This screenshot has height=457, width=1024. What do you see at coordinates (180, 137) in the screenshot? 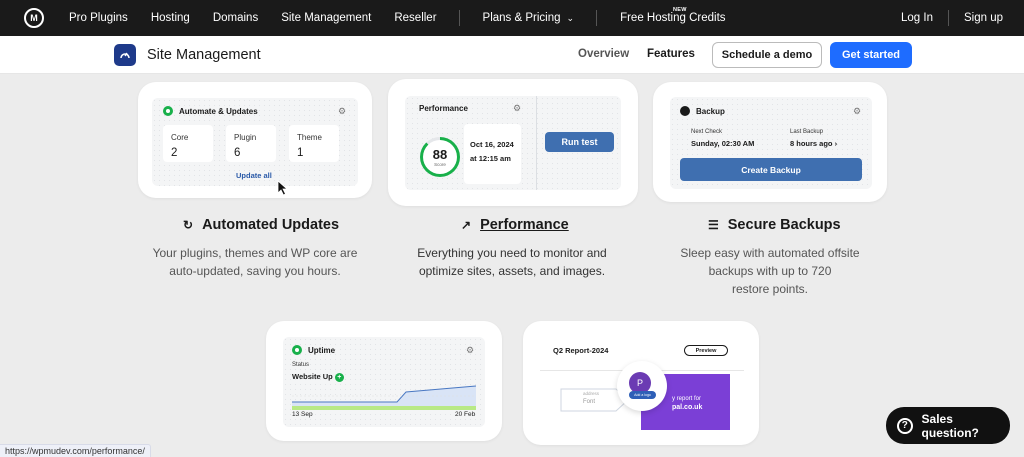
I see `tile-label: Core` at bounding box center [180, 137].